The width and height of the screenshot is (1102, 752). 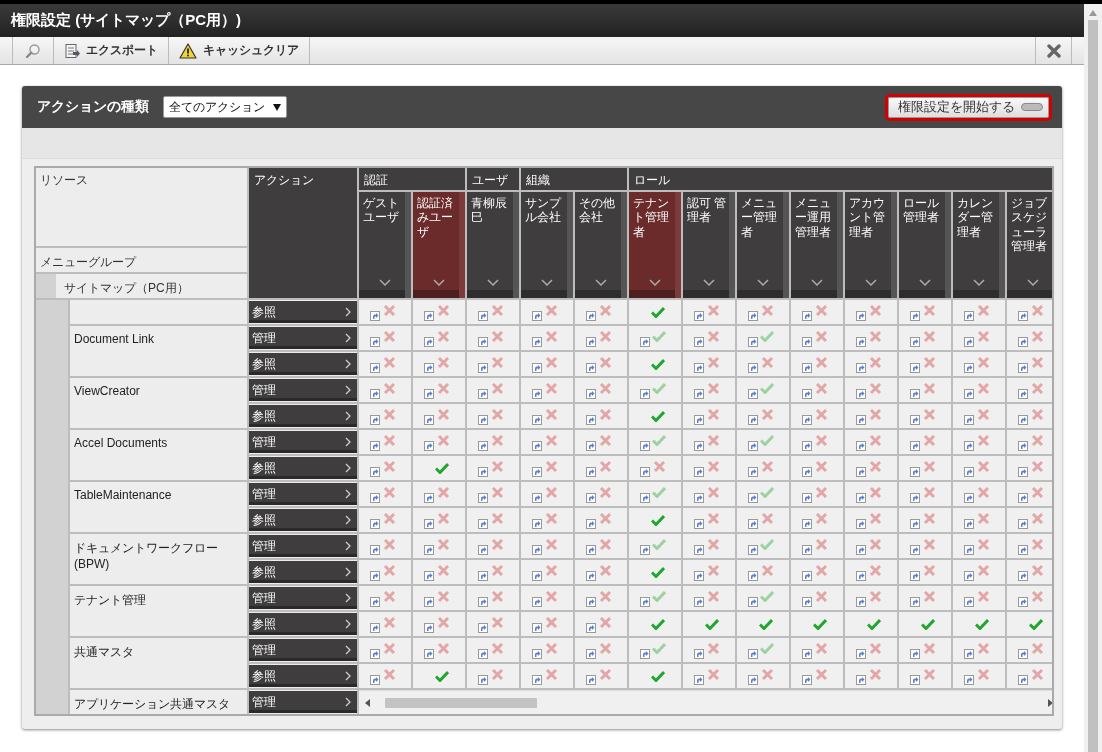 I want to click on column-header: 認可 管理者, so click(x=709, y=245).